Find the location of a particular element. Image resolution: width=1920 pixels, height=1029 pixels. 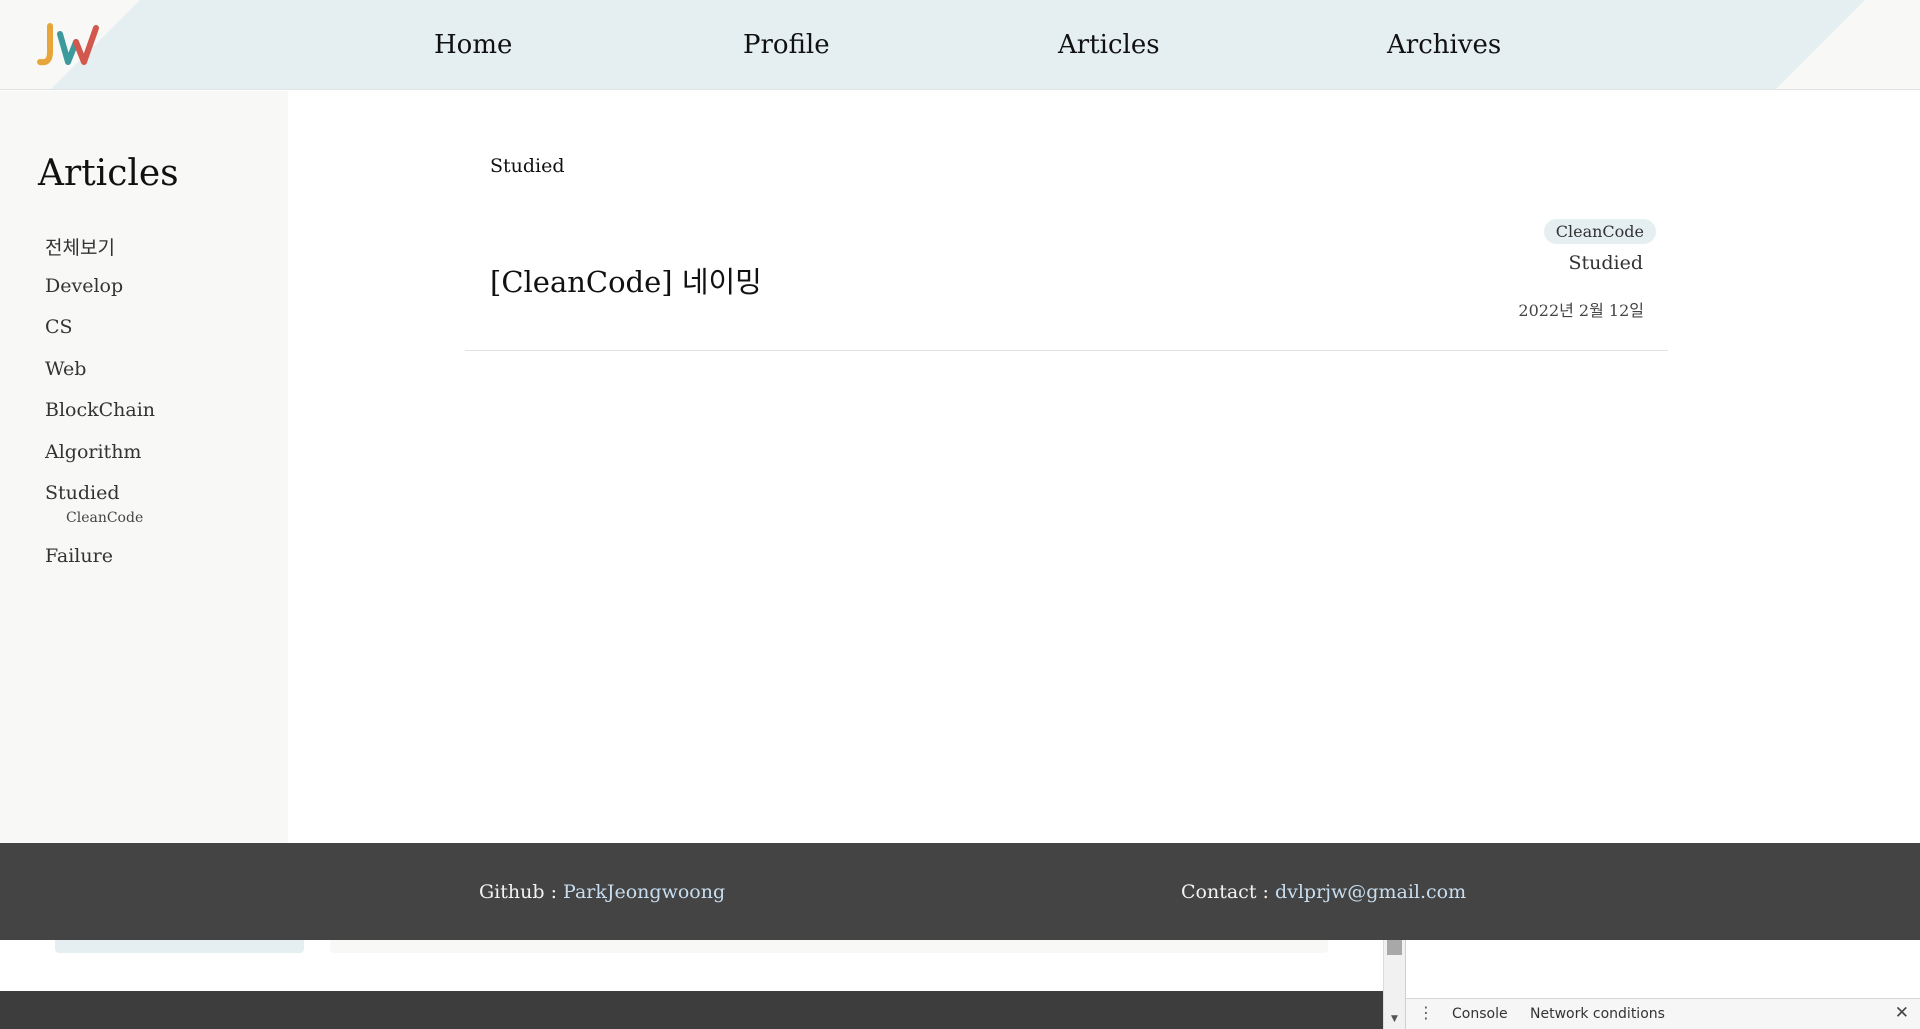

header-band is located at coordinates (957, 45).